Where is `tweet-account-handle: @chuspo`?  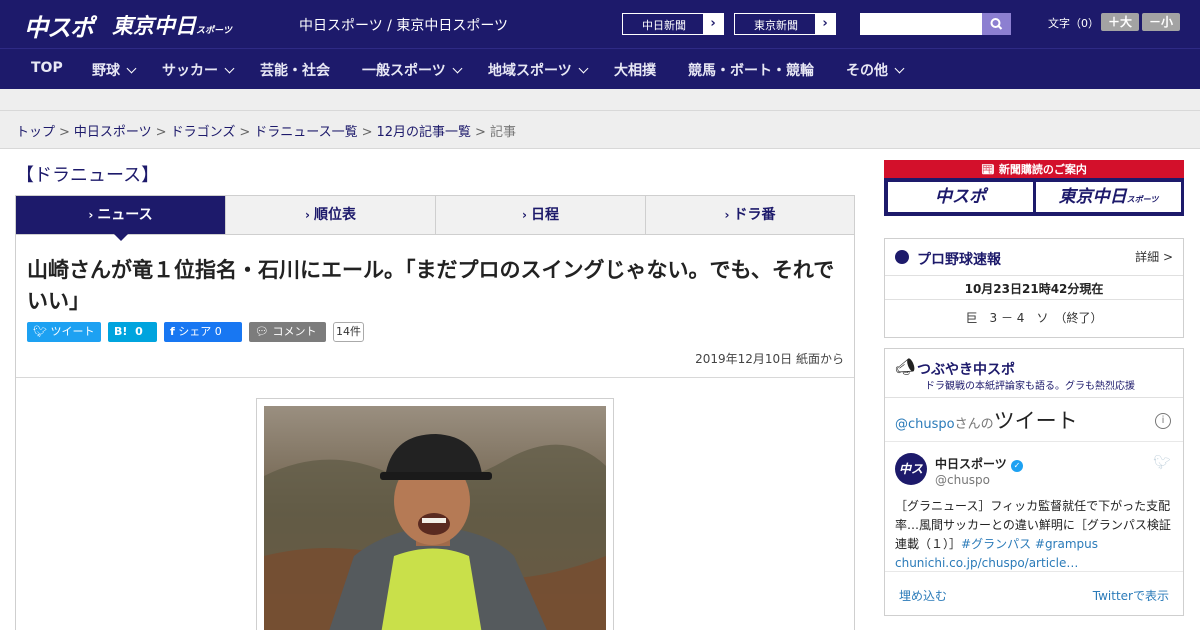 tweet-account-handle: @chuspo is located at coordinates (962, 480).